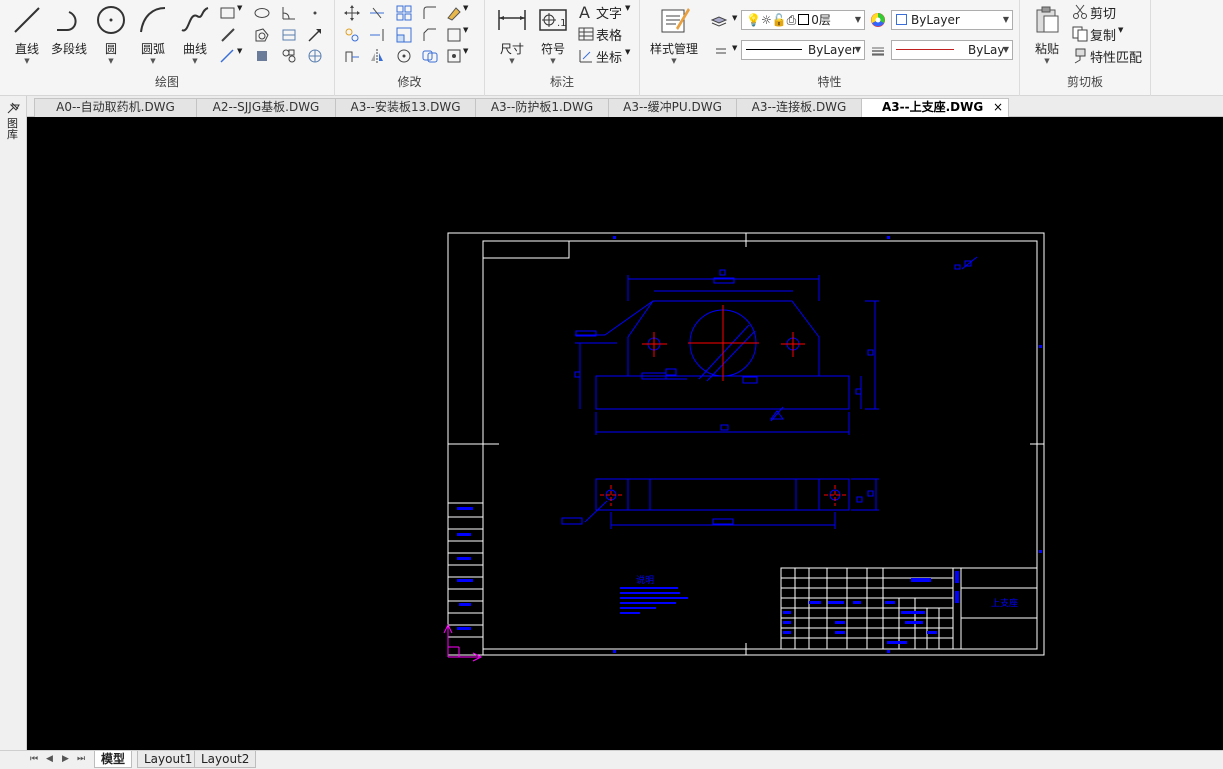 The width and height of the screenshot is (1223, 769). What do you see at coordinates (404, 56) in the screenshot?
I see `rotate-icon` at bounding box center [404, 56].